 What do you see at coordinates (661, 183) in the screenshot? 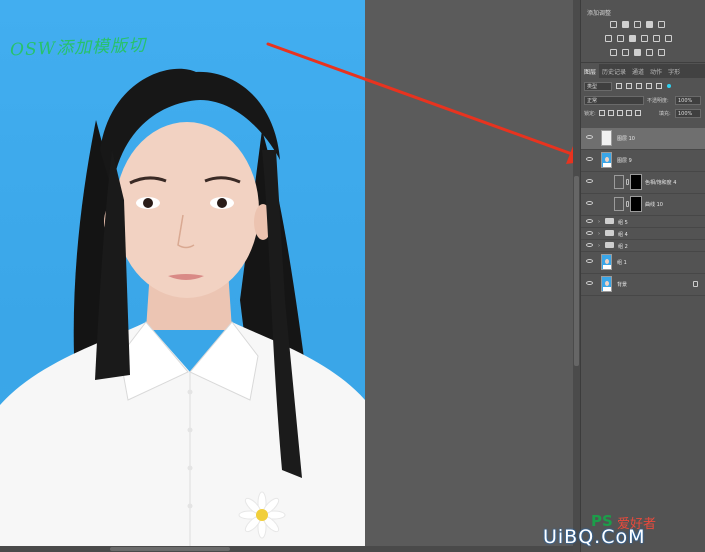
I see `layer-name: 色相/饱和度 4` at bounding box center [661, 183].